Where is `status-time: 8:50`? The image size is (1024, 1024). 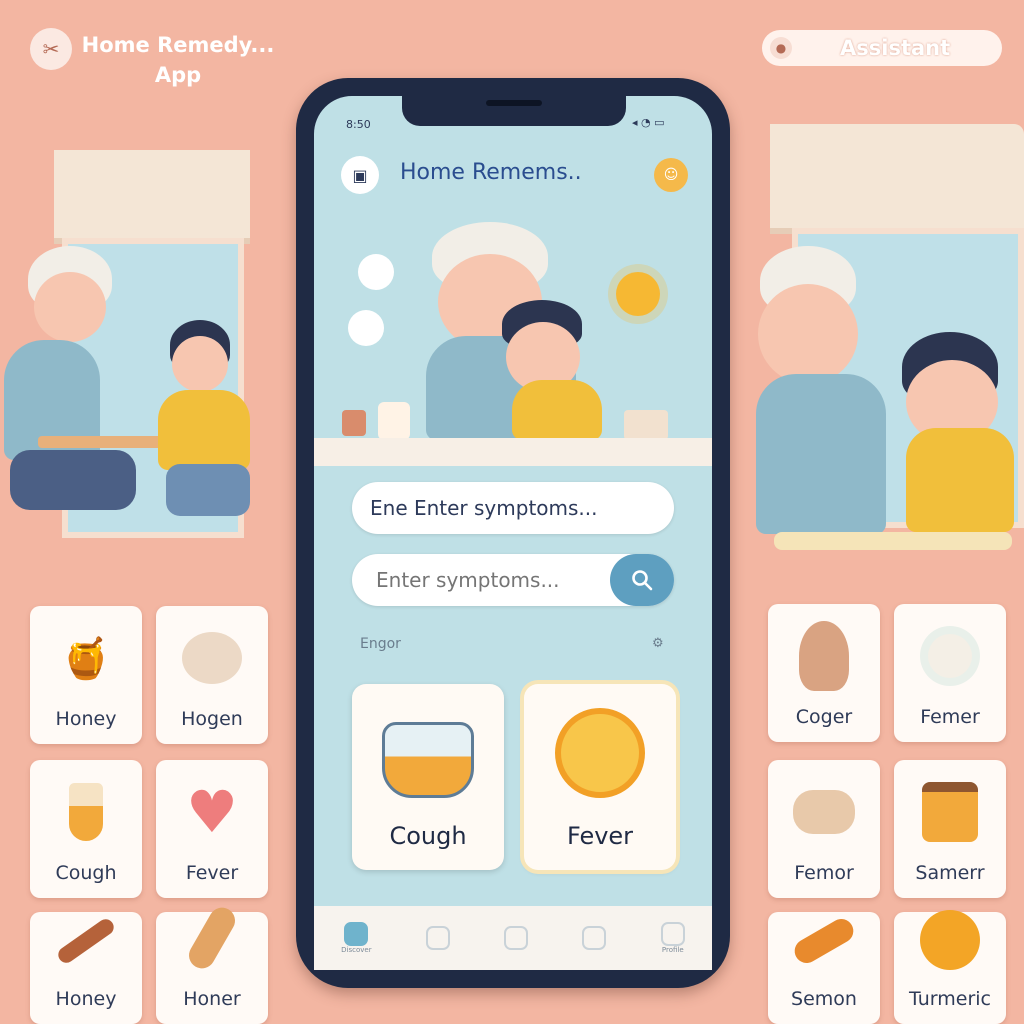 status-time: 8:50 is located at coordinates (358, 124).